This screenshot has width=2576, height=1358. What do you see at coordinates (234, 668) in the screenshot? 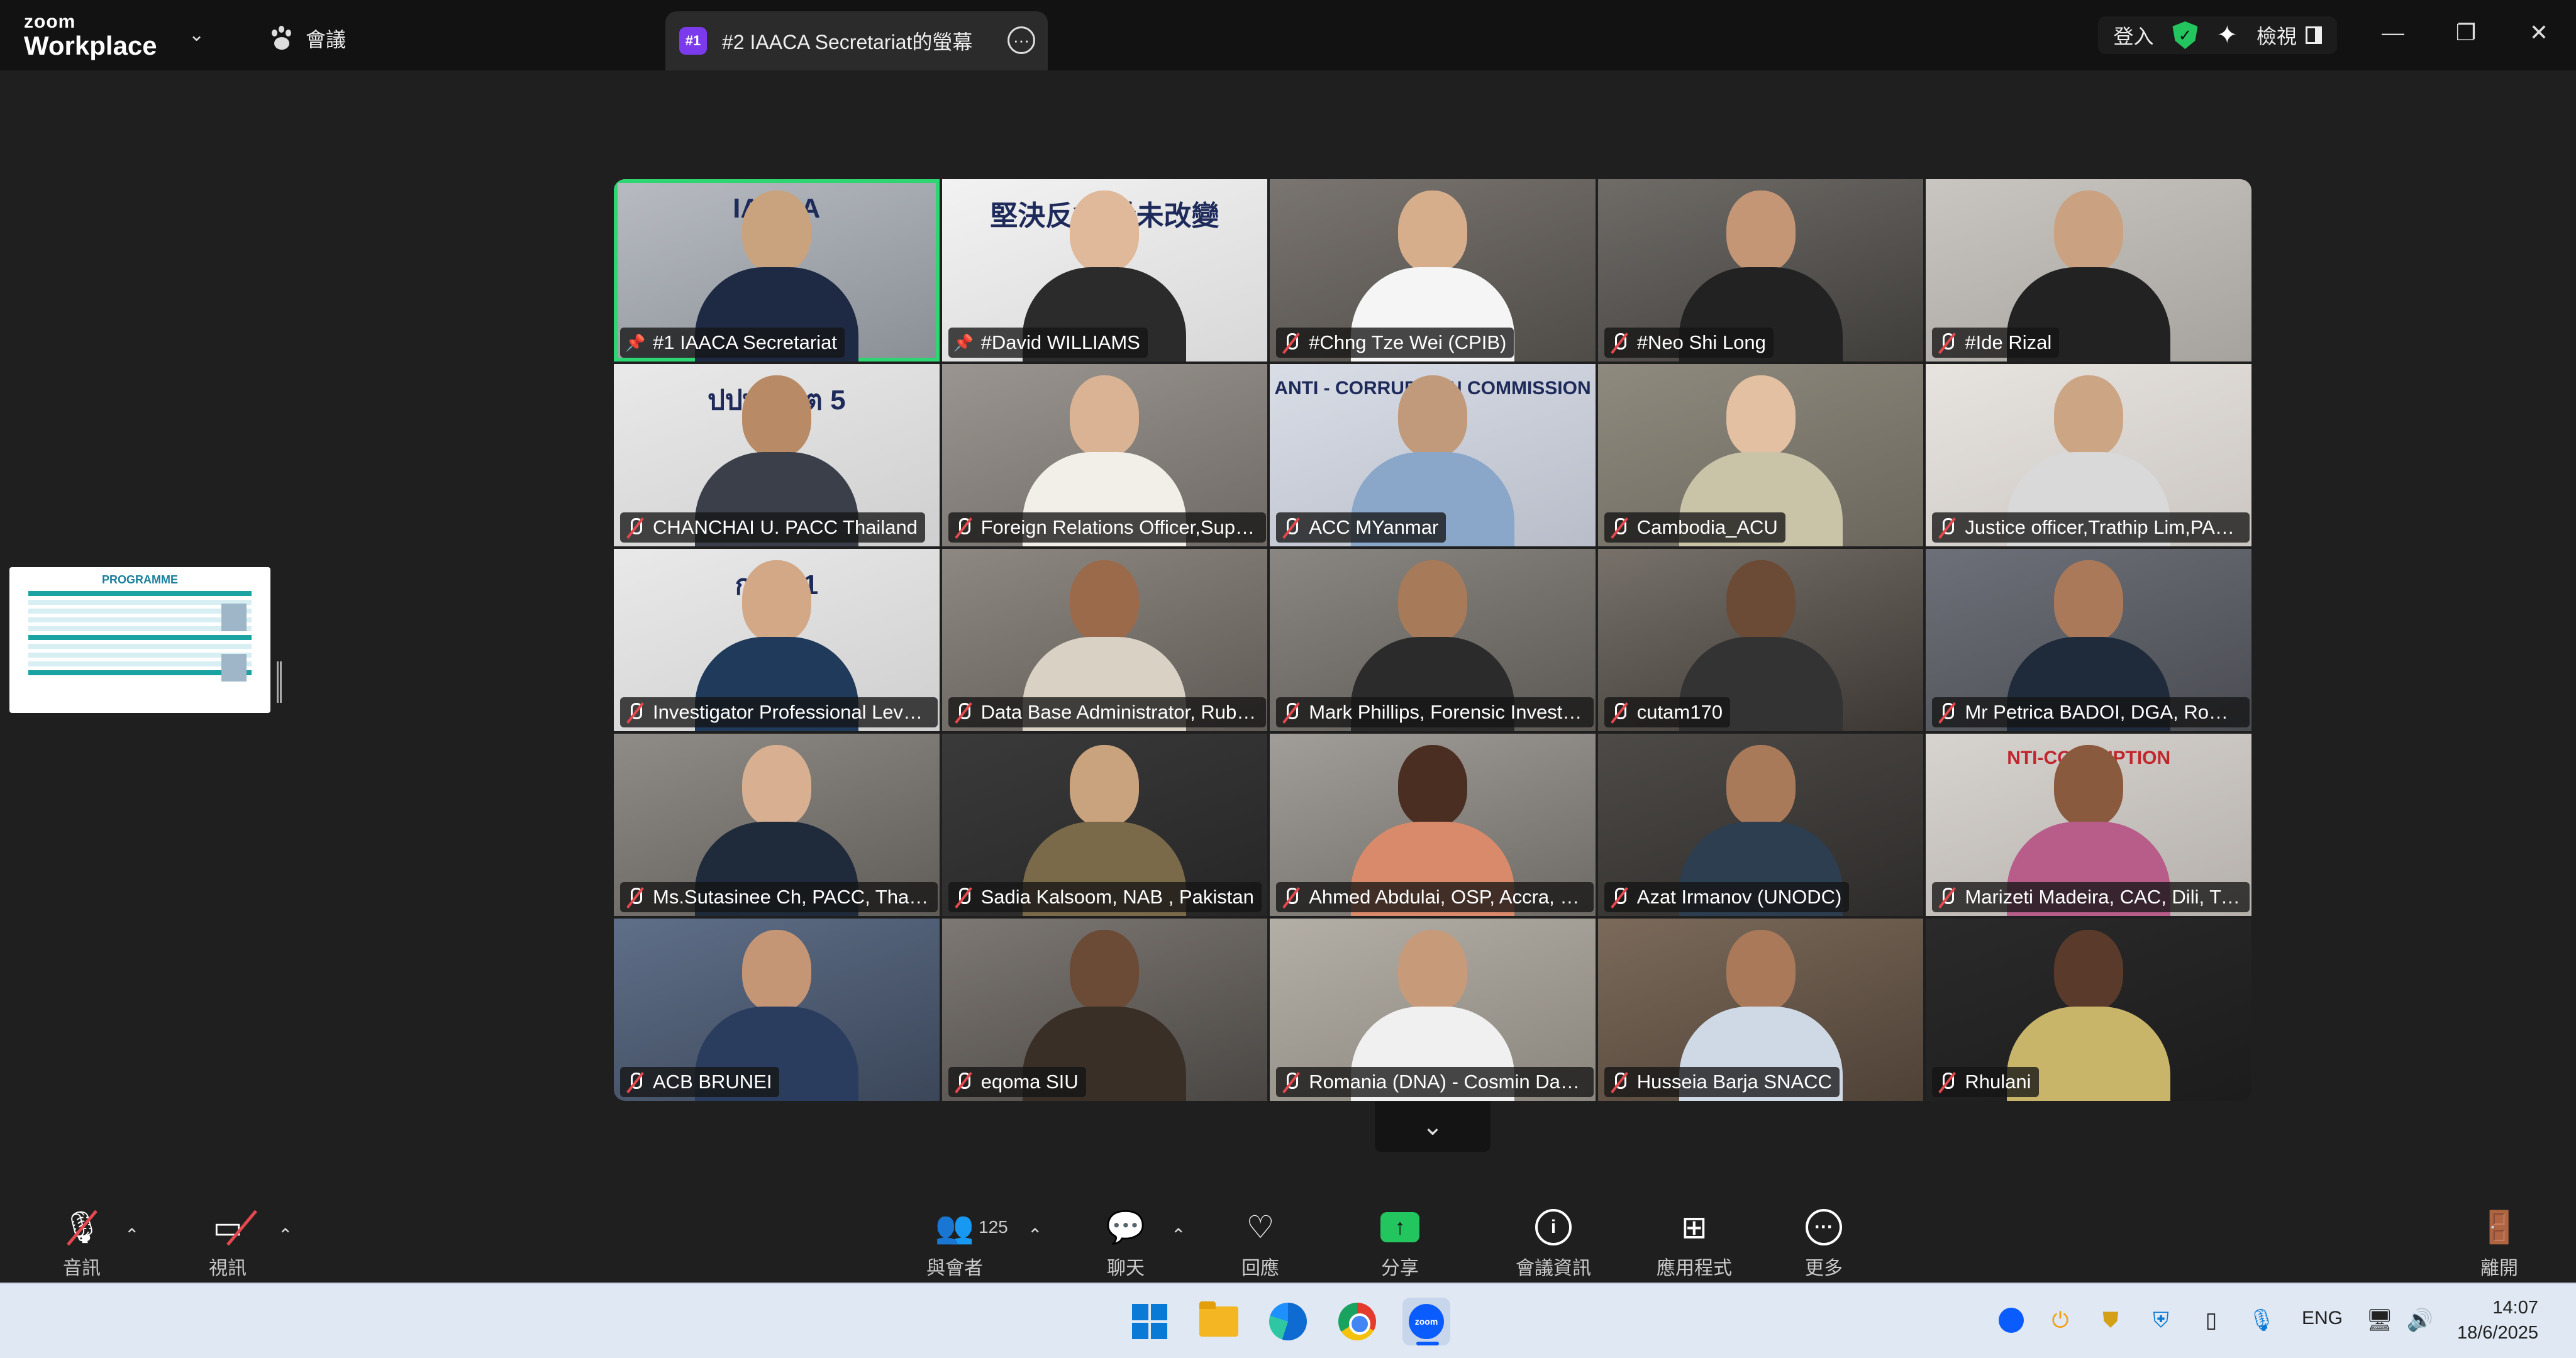
I see `speaker-photo` at bounding box center [234, 668].